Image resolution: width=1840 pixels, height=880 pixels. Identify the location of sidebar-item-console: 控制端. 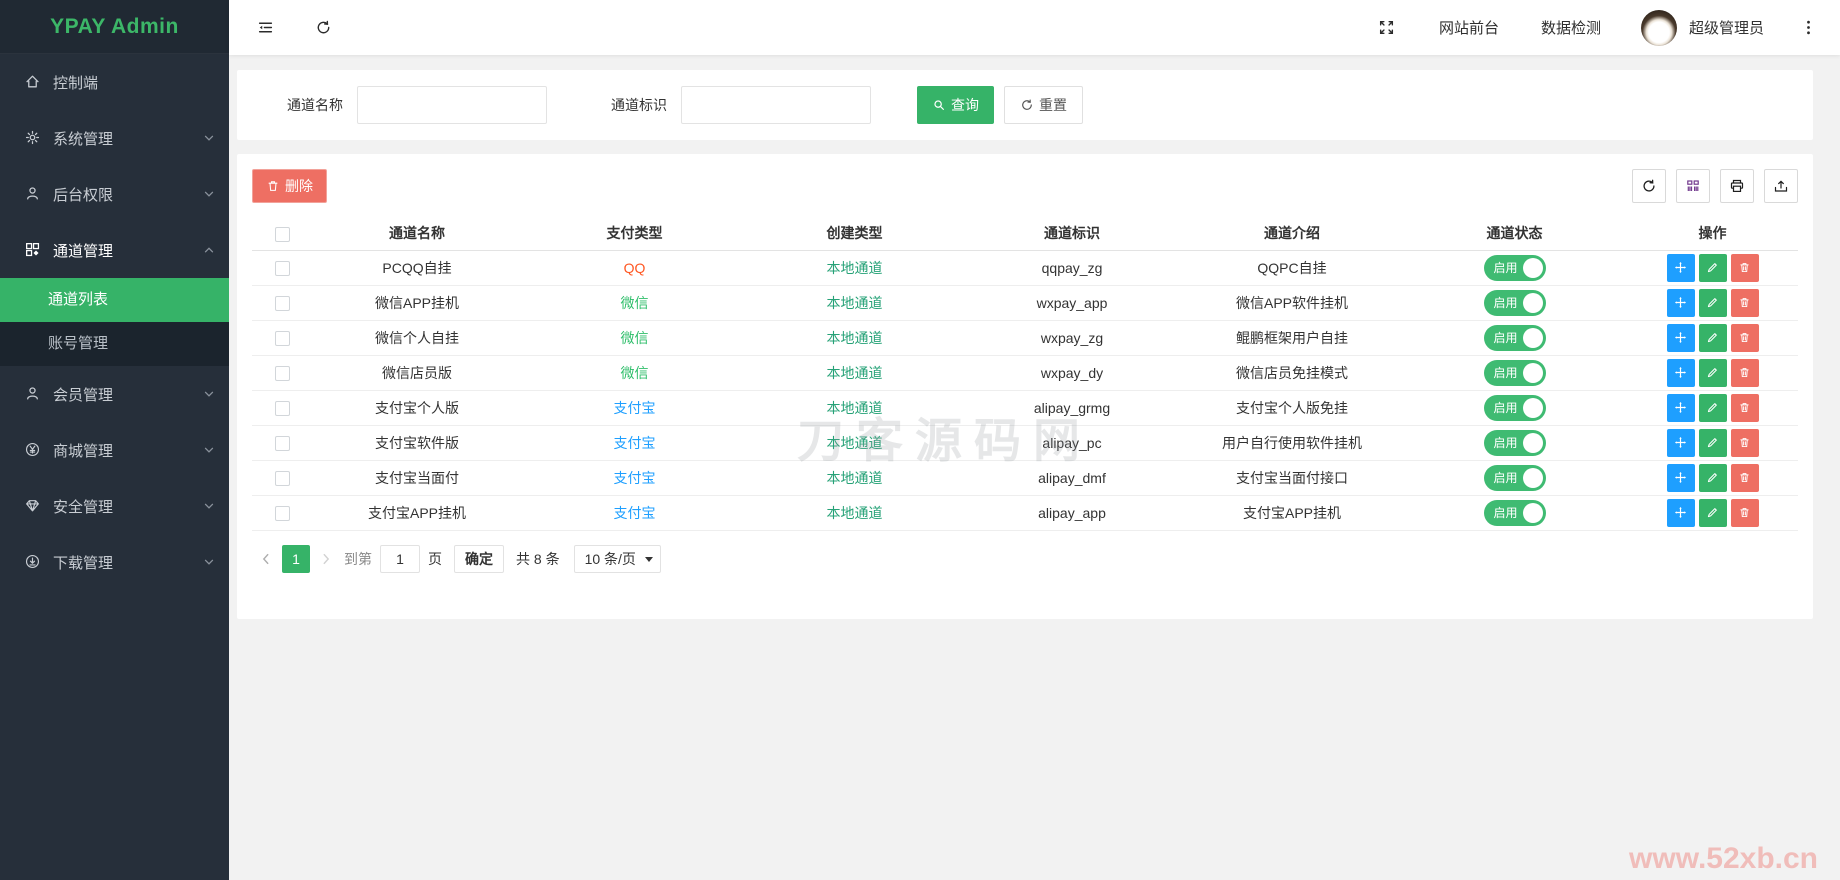
(114, 82).